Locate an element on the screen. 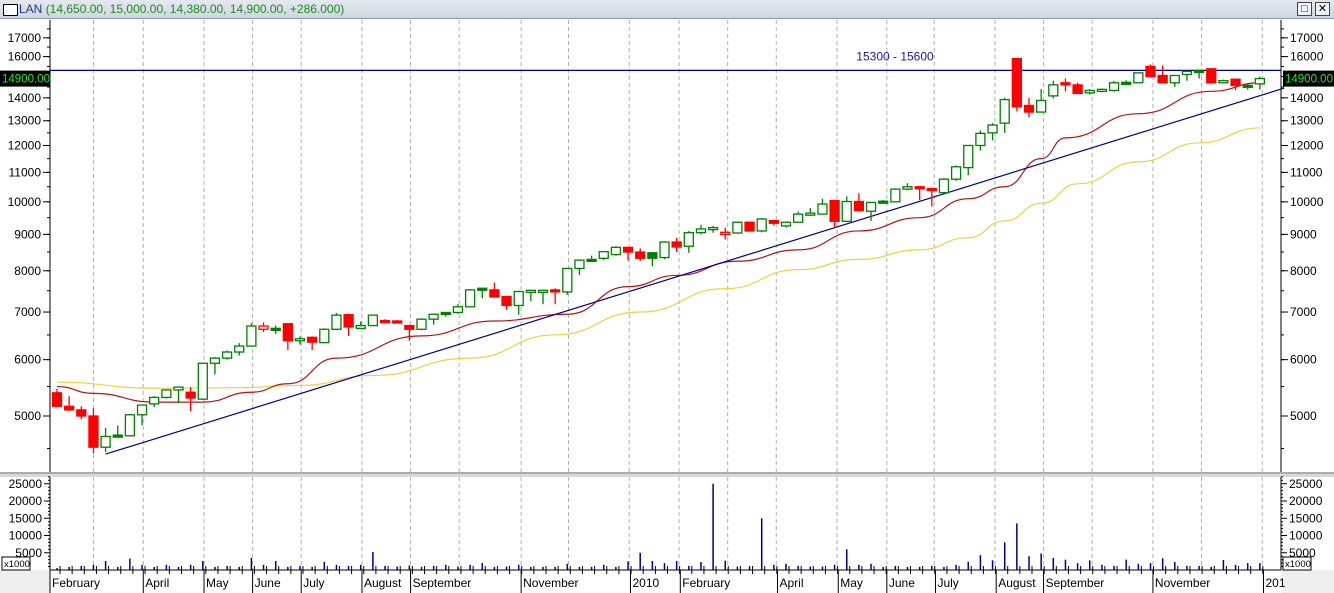 Image resolution: width=1334 pixels, height=593 pixels. month-label: November is located at coordinates (550, 583).